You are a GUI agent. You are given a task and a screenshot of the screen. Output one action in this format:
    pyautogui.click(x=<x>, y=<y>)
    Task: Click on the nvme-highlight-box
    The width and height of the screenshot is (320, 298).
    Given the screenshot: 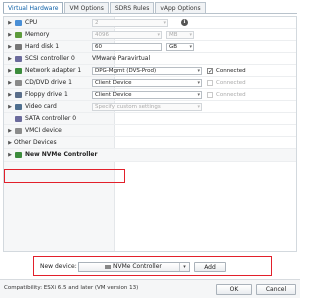 What is the action you would take?
    pyautogui.click(x=64, y=176)
    